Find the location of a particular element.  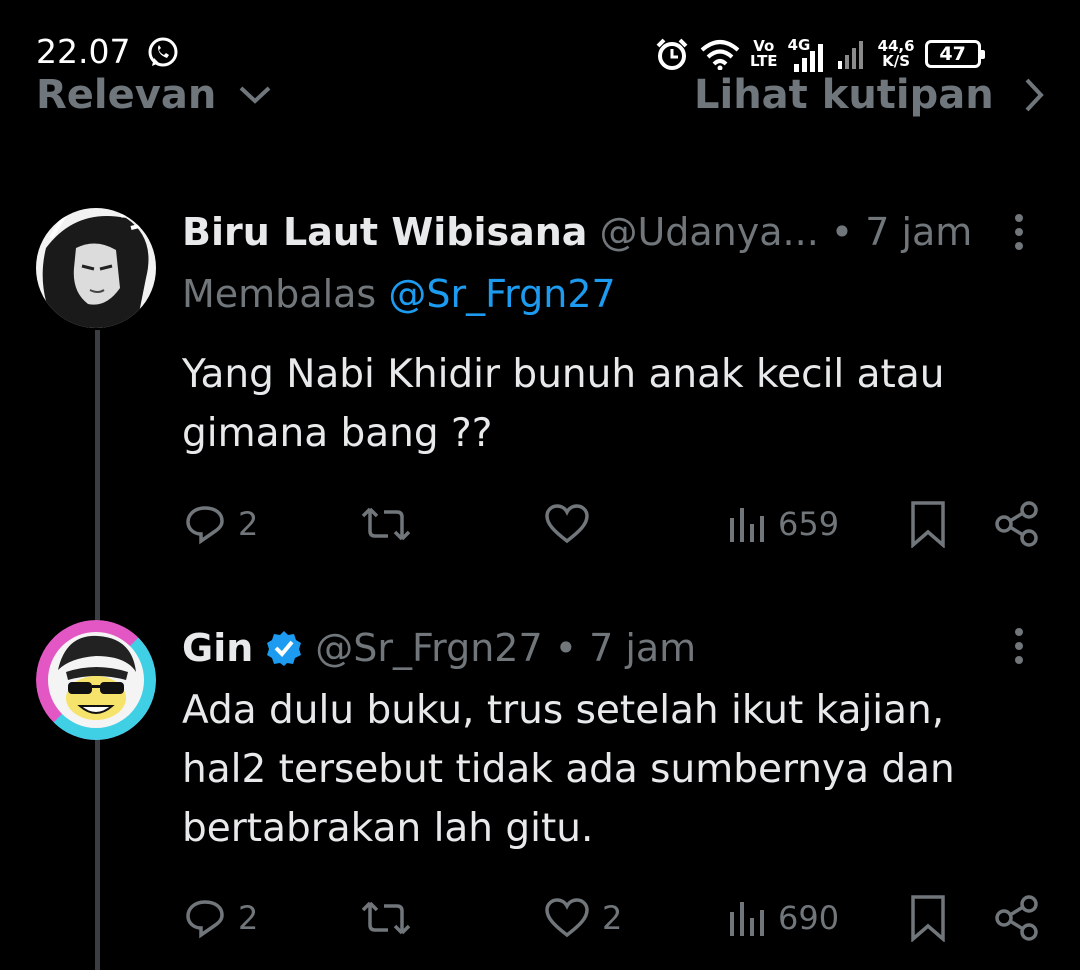

like-button: 2 is located at coordinates (583, 918).